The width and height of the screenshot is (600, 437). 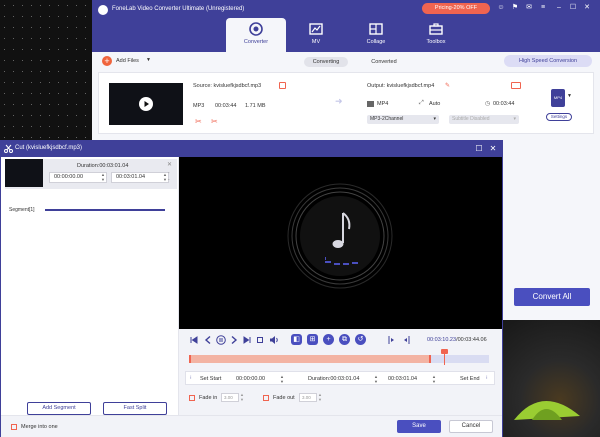 I want to click on desktop-tent-image, so click(x=547, y=410).